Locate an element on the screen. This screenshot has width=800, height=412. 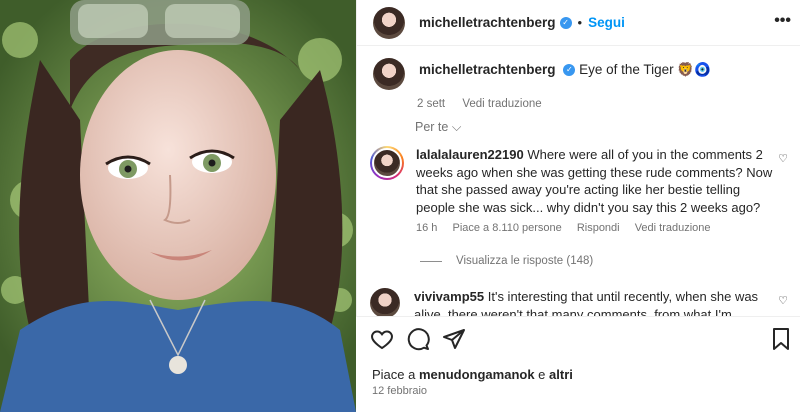
view-replies-label: Visualizza le risposte (148) is located at coordinates (525, 261).